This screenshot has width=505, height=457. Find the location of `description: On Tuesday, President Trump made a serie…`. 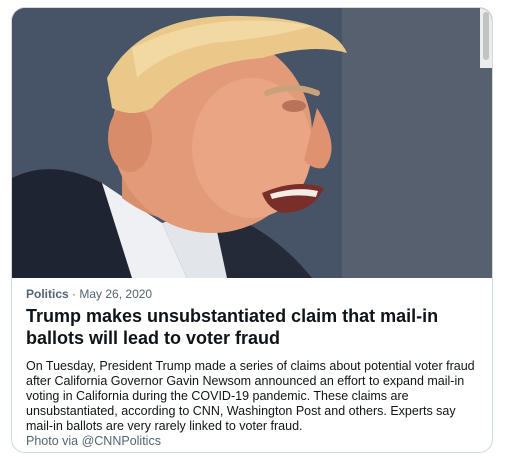

description: On Tuesday, President Trump made a serie… is located at coordinates (250, 396).